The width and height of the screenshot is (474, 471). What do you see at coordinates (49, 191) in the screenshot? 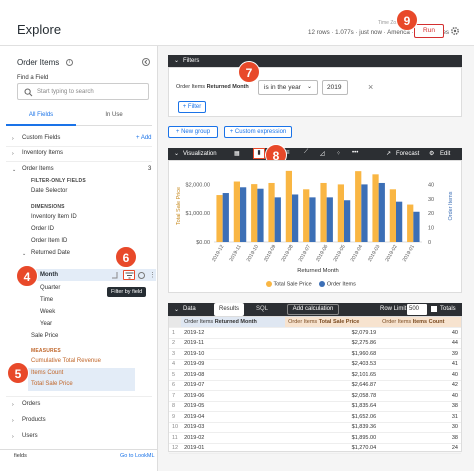
I see `field-date-selector: Date Selector` at bounding box center [49, 191].